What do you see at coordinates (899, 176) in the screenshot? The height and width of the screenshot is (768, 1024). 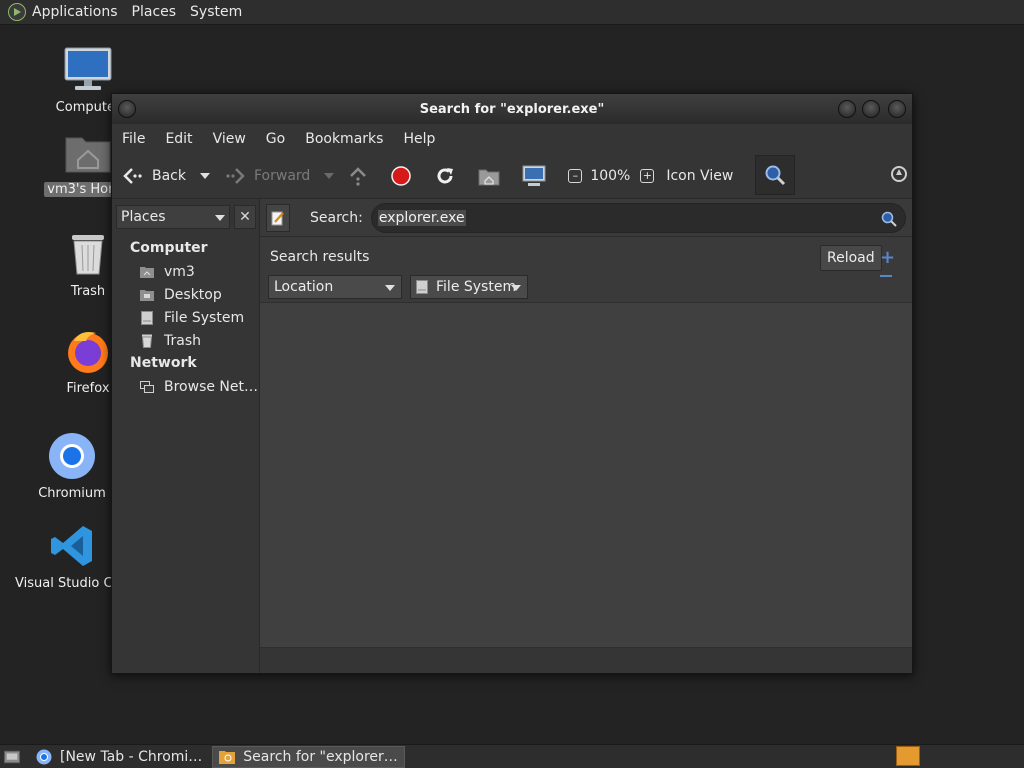 I see `activity-throbber-icon` at bounding box center [899, 176].